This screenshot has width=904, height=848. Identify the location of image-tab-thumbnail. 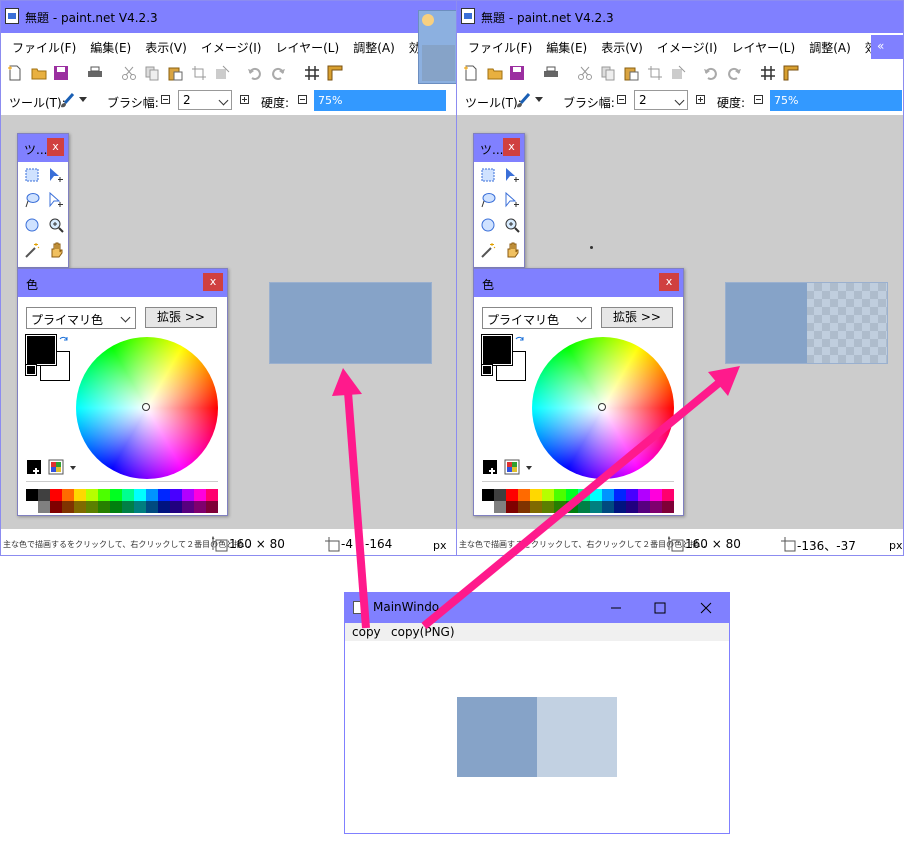
(438, 47).